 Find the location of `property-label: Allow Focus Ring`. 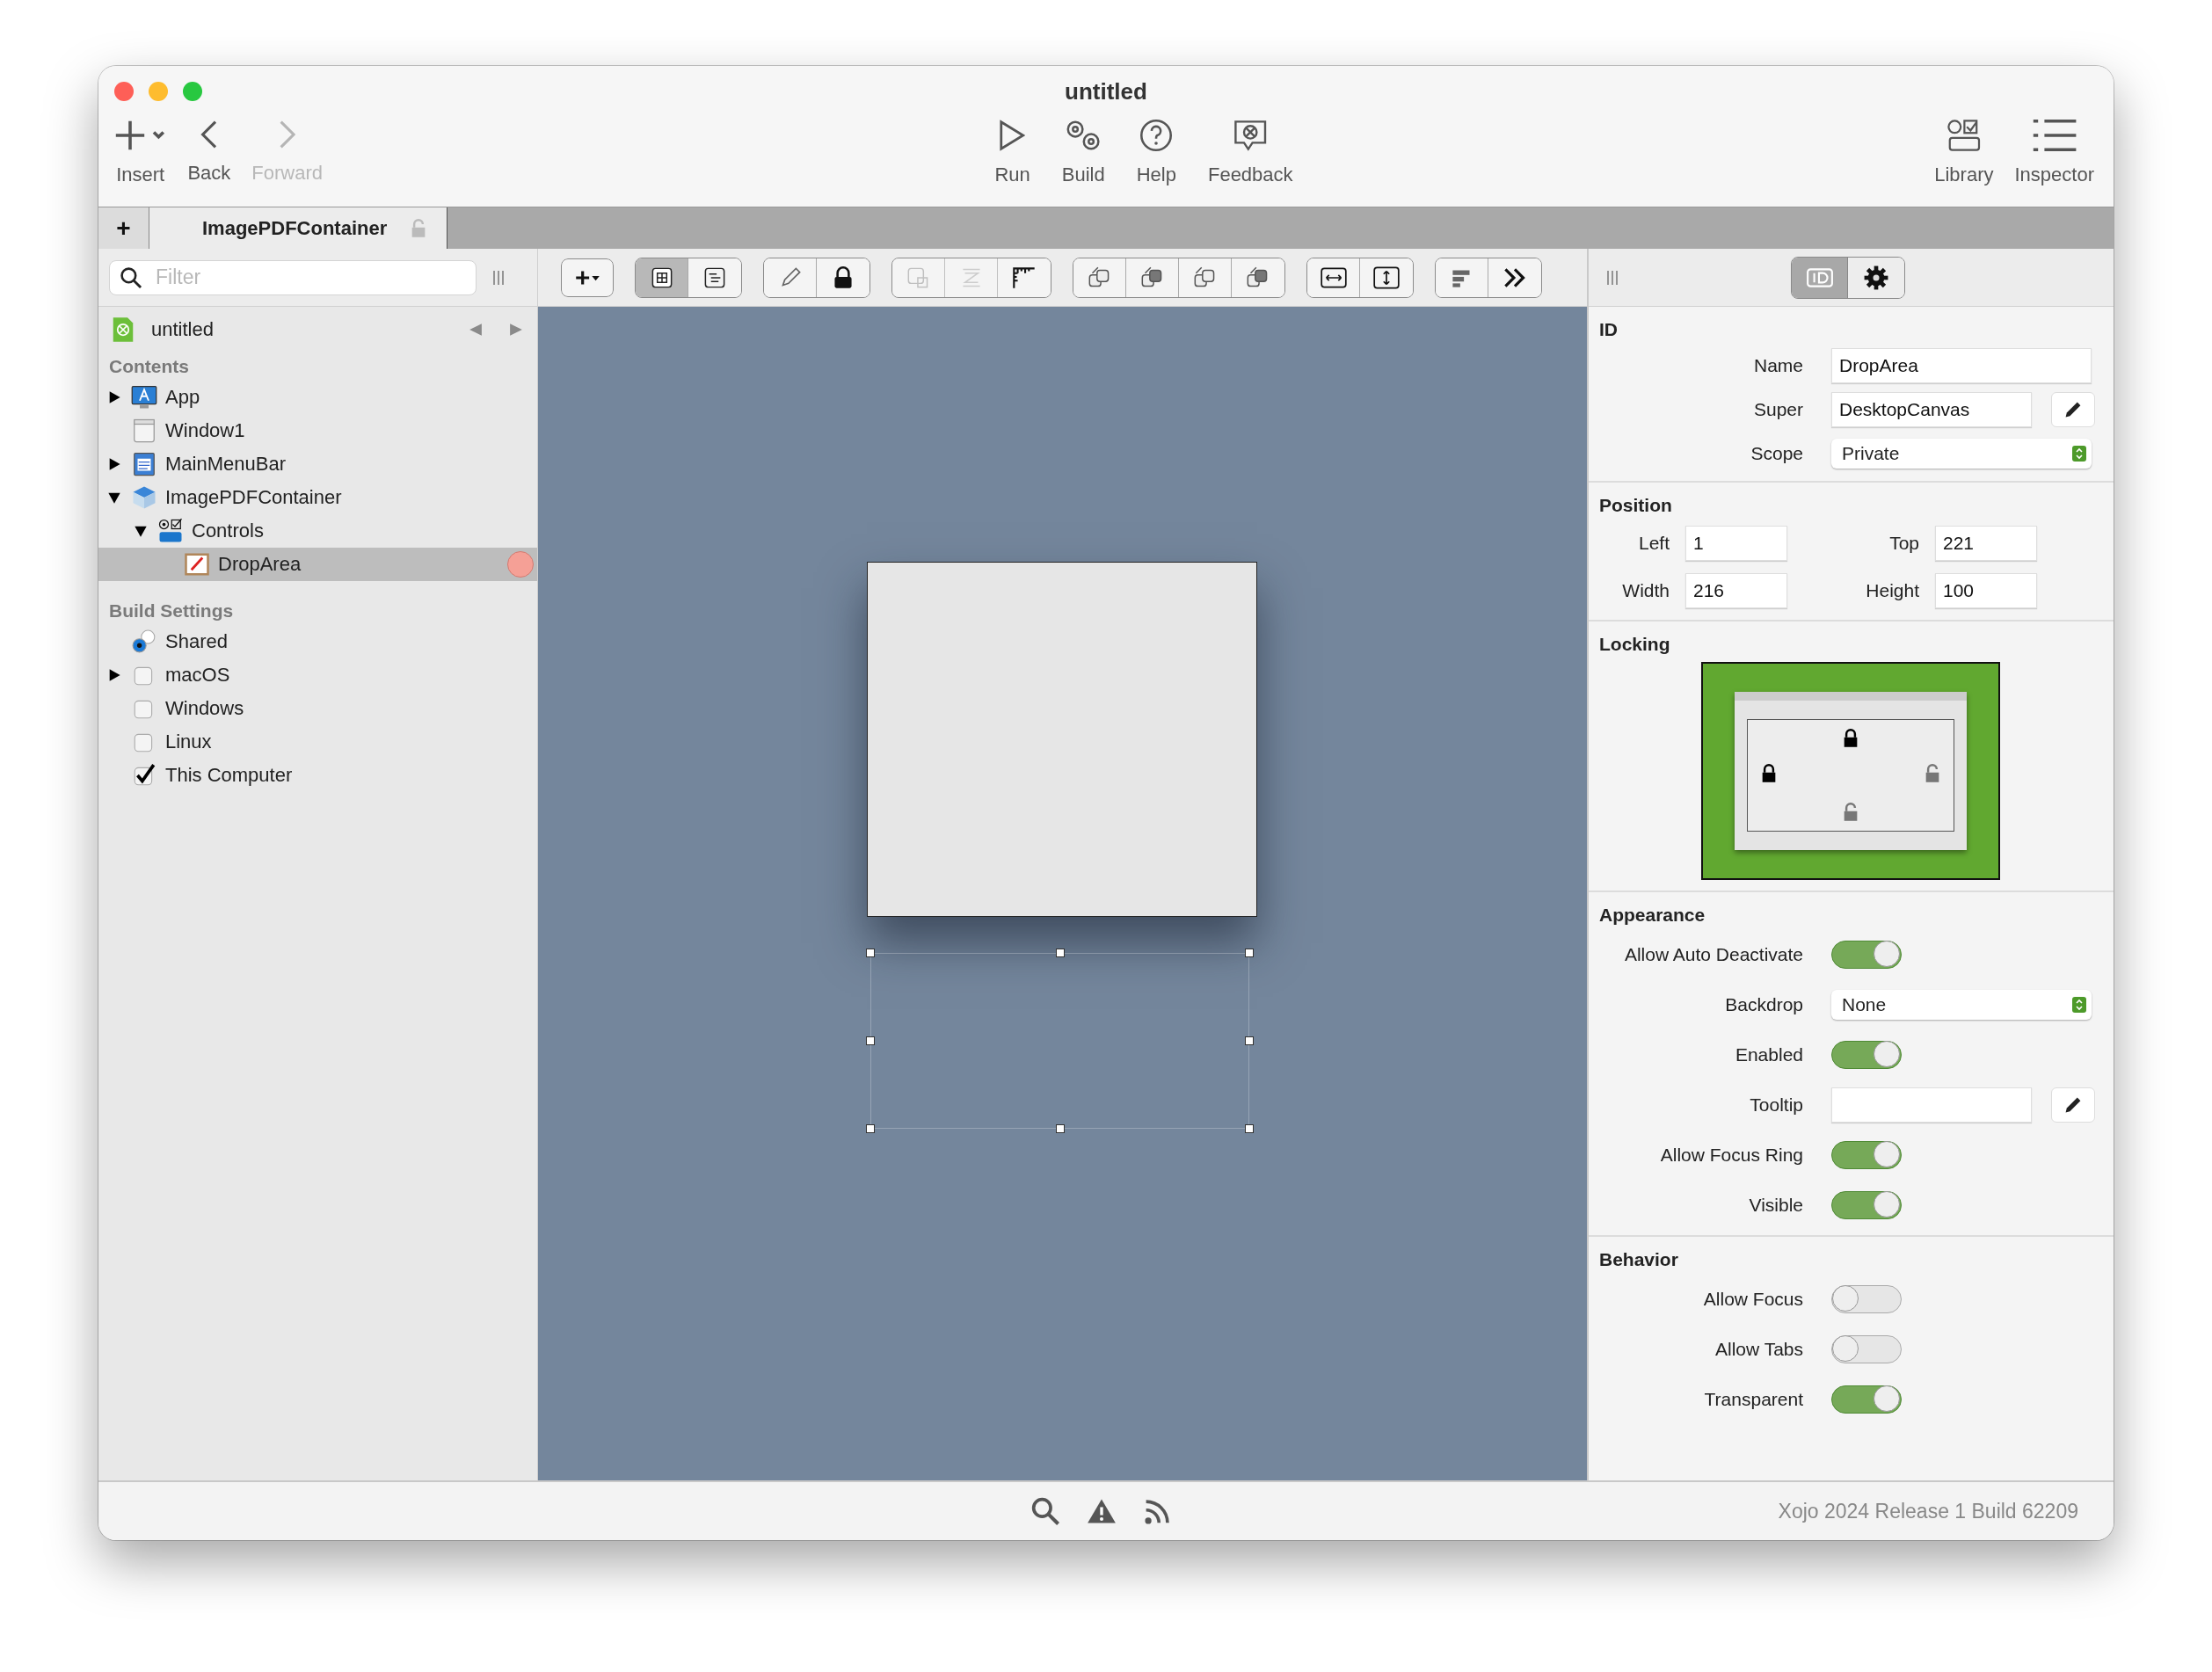

property-label: Allow Focus Ring is located at coordinates (1731, 1155).